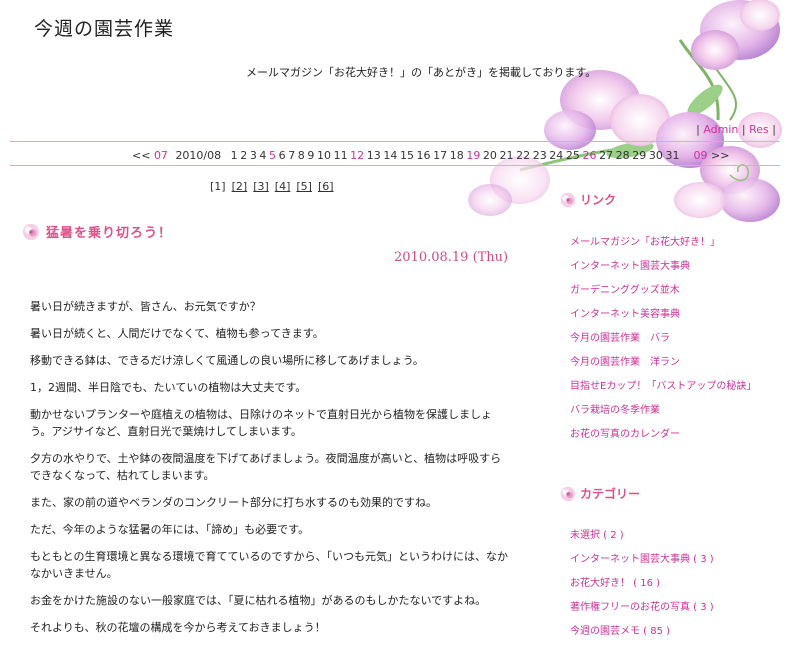 This screenshot has height=657, width=788. I want to click on calendar-day: 5, so click(272, 155).